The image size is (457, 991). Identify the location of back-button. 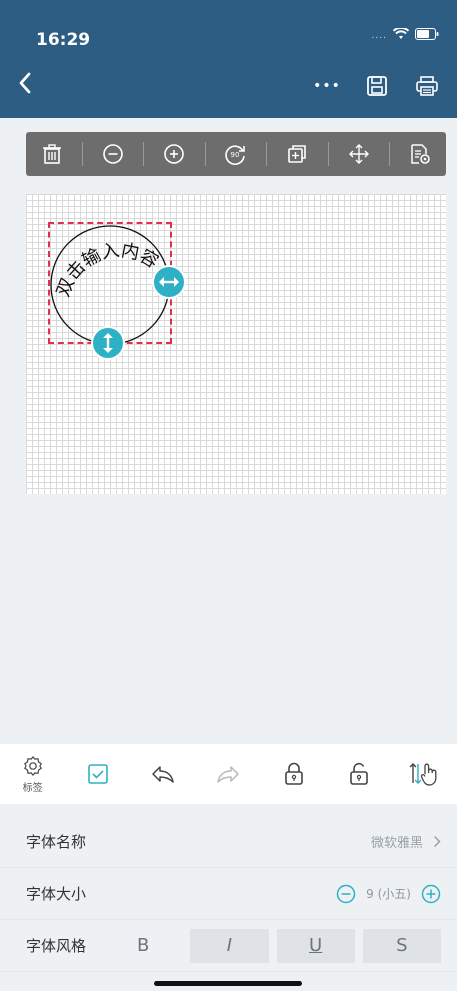
(25, 85).